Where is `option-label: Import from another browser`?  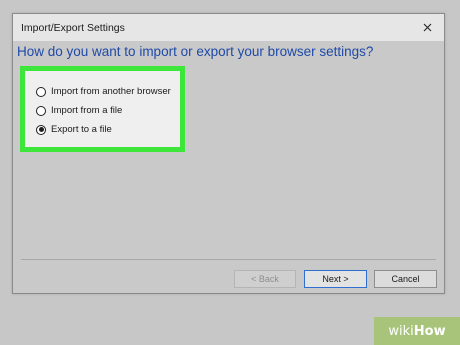
option-label: Import from another browser is located at coordinates (111, 91).